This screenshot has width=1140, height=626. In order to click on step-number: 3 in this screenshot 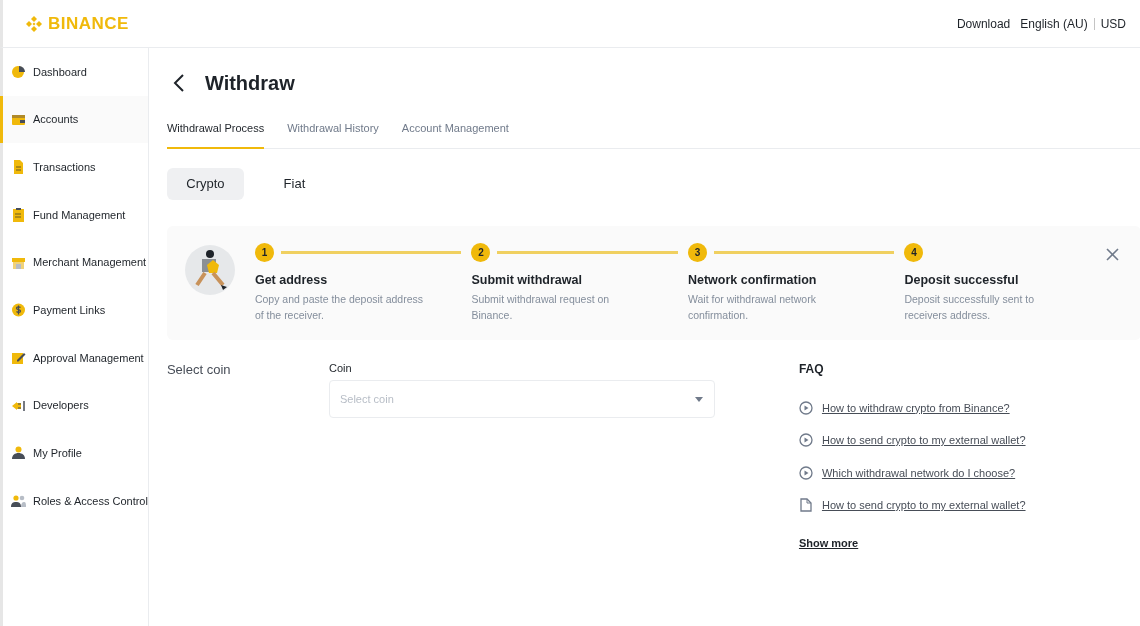, I will do `click(697, 252)`.